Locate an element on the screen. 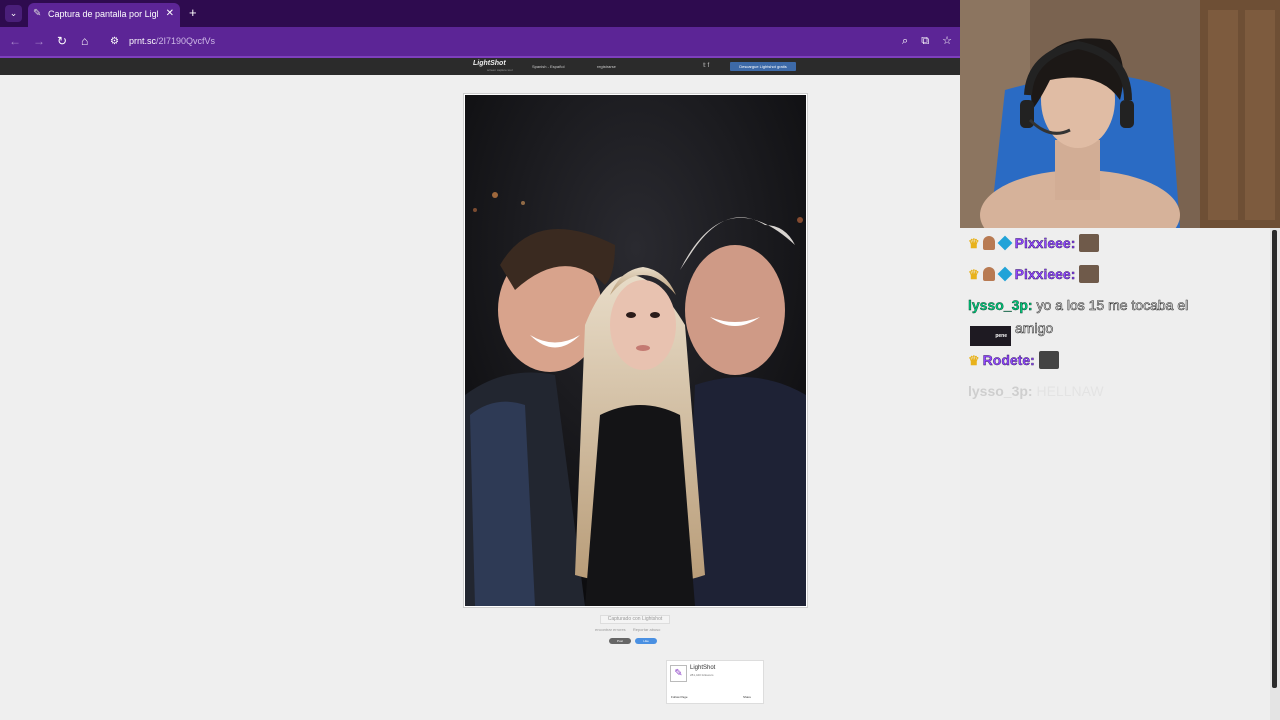 The height and width of the screenshot is (720, 1280). home-icon: ⌂ is located at coordinates (84, 41).